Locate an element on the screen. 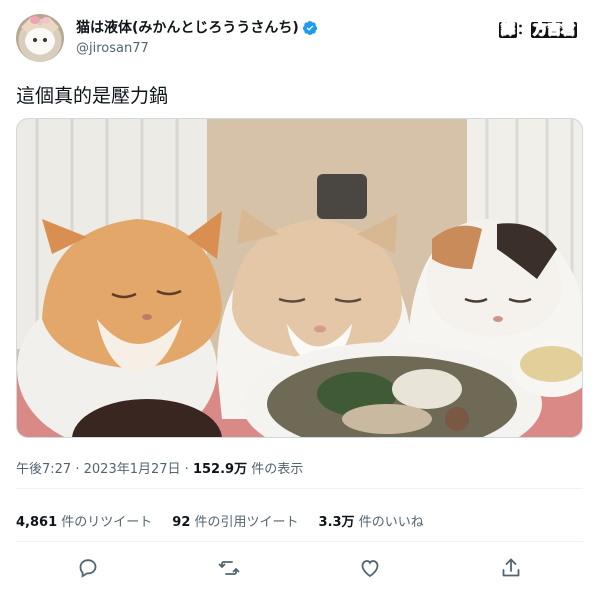 The height and width of the screenshot is (594, 599). retweets-label: 件のリツイート is located at coordinates (107, 522).